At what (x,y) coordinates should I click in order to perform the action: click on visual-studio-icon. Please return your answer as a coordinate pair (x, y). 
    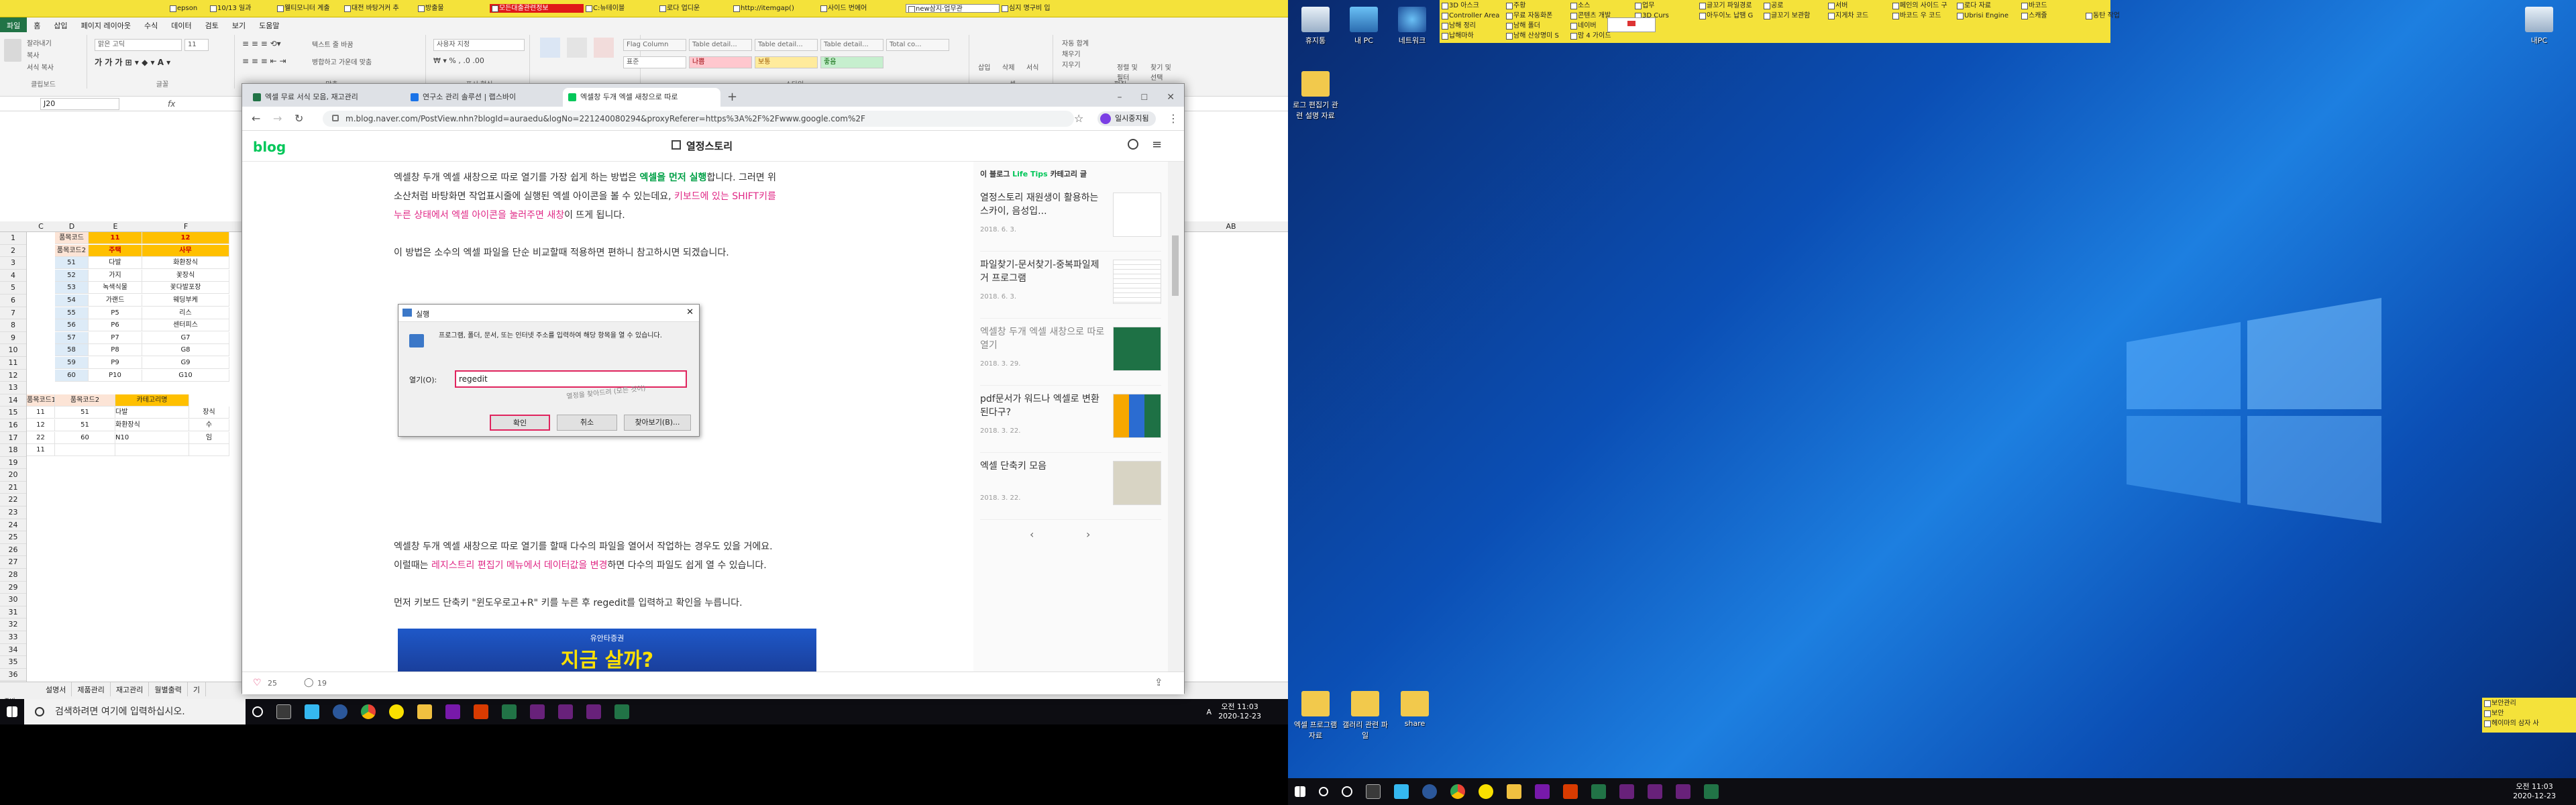
    Looking at the image, I should click on (1655, 791).